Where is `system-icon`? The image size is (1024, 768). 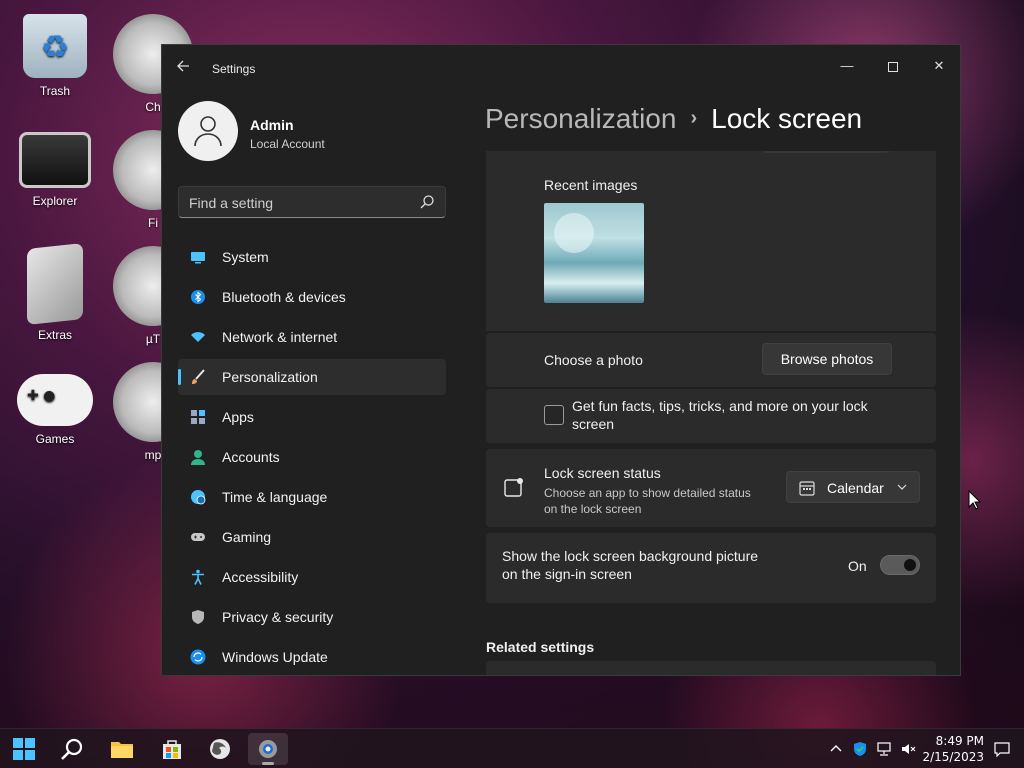
system-icon is located at coordinates (198, 258).